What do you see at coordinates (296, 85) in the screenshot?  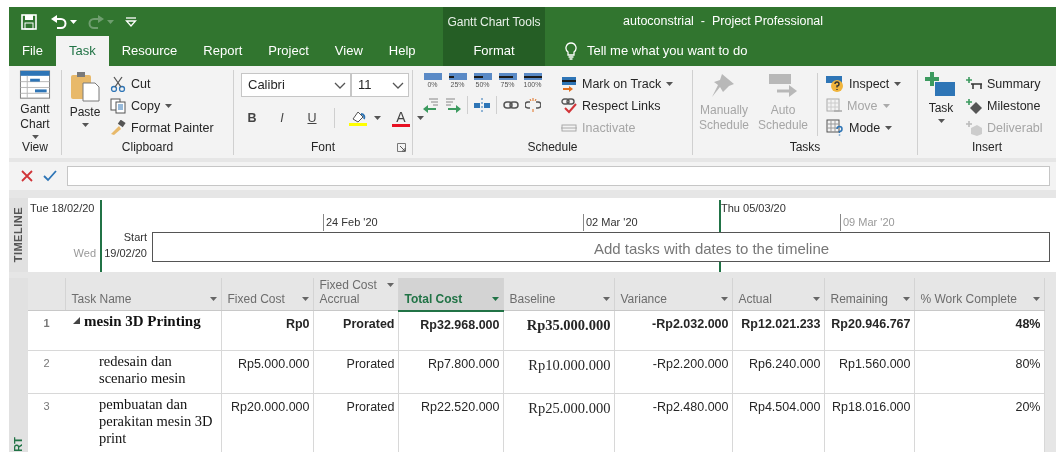 I see `font-name-field: Calibri` at bounding box center [296, 85].